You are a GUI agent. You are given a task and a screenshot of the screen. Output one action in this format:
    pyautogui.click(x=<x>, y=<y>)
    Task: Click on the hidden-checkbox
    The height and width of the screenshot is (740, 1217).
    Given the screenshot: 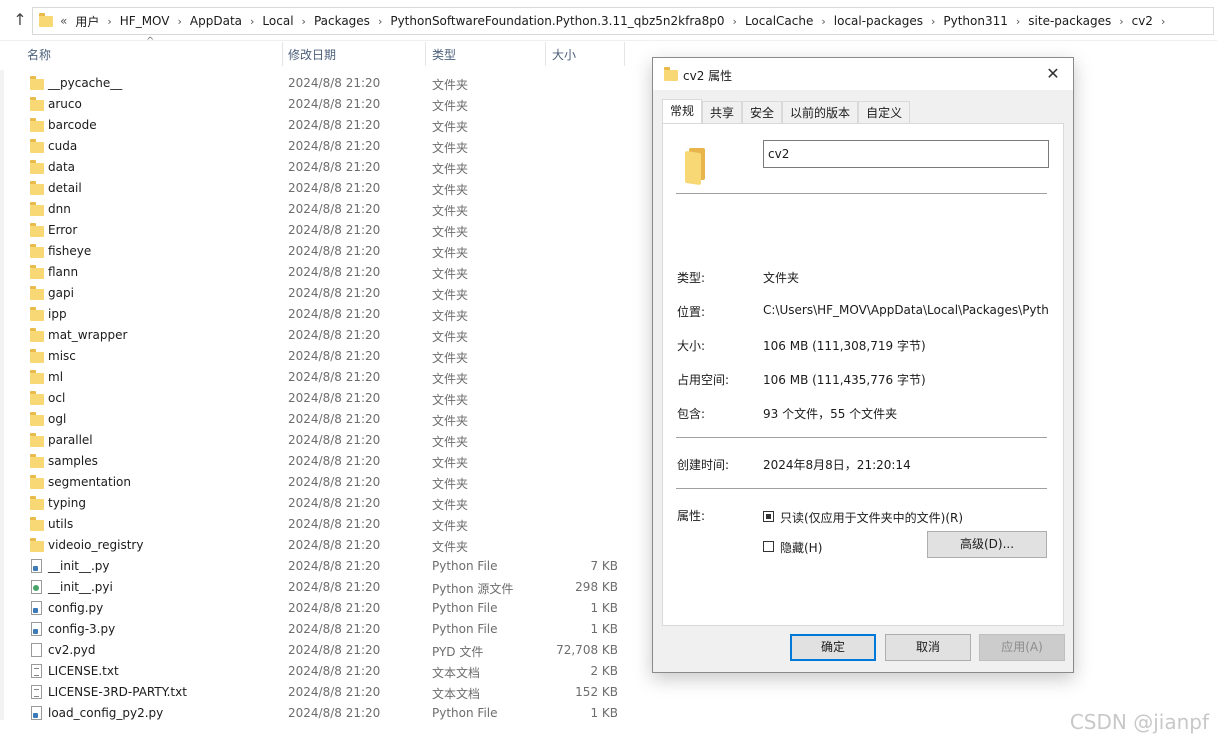 What is the action you would take?
    pyautogui.click(x=768, y=546)
    